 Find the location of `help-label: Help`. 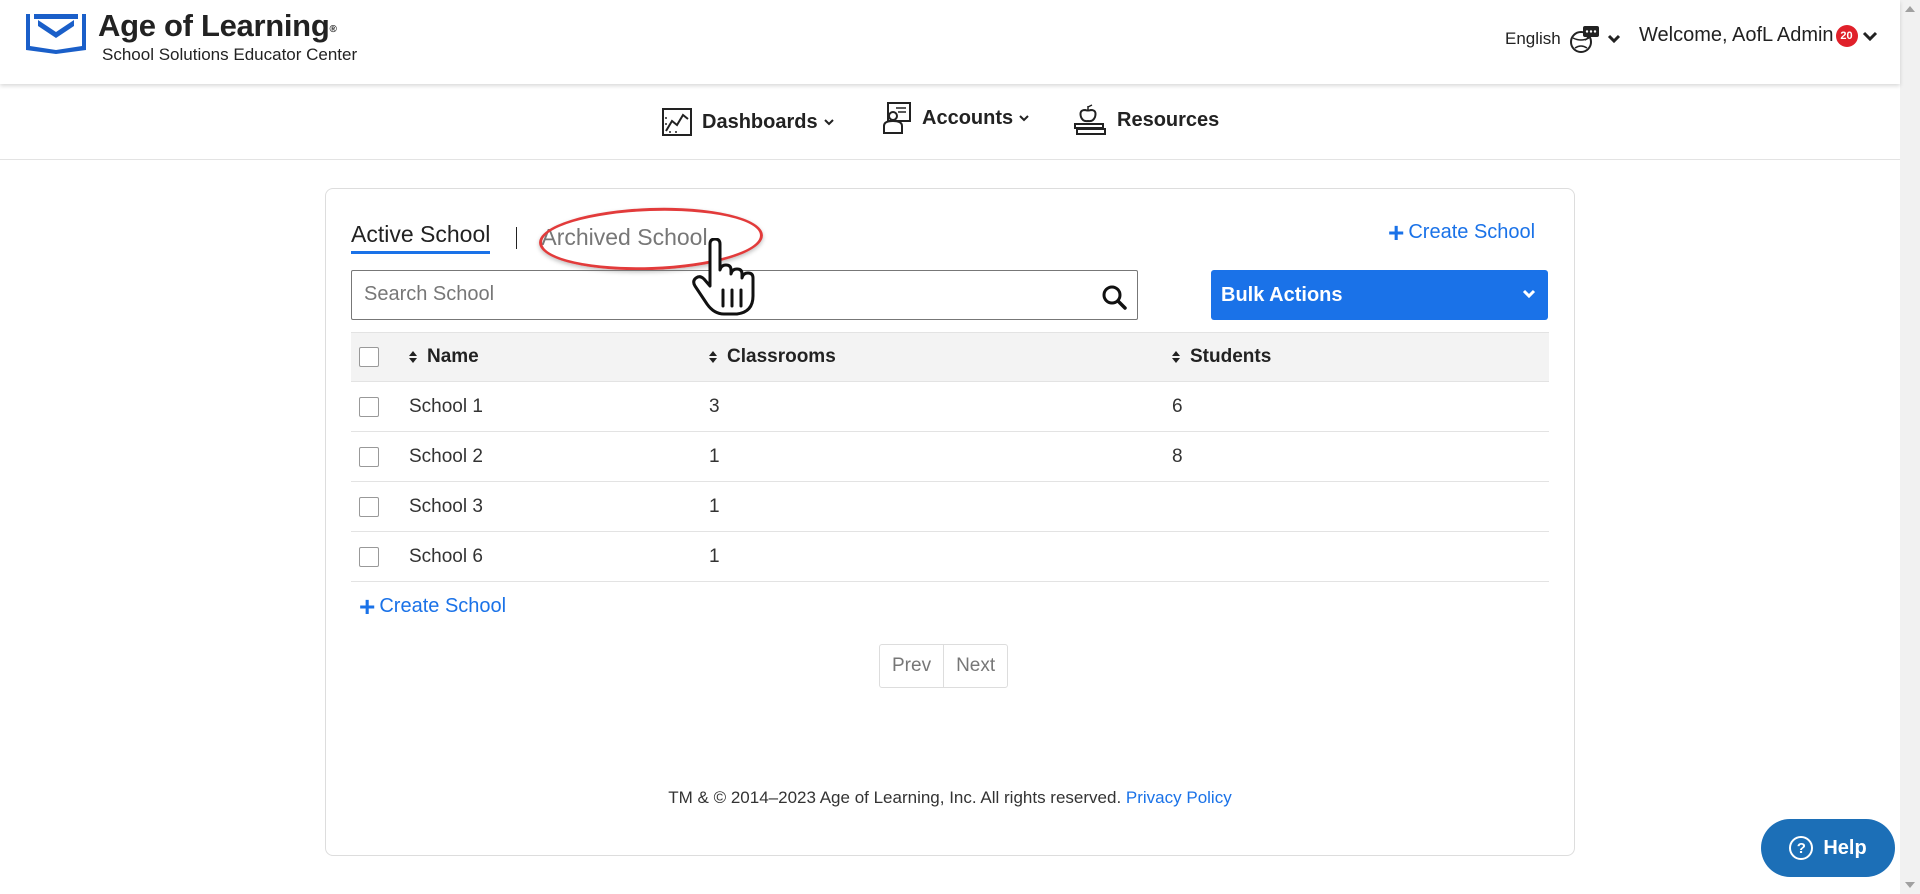

help-label: Help is located at coordinates (1845, 847).